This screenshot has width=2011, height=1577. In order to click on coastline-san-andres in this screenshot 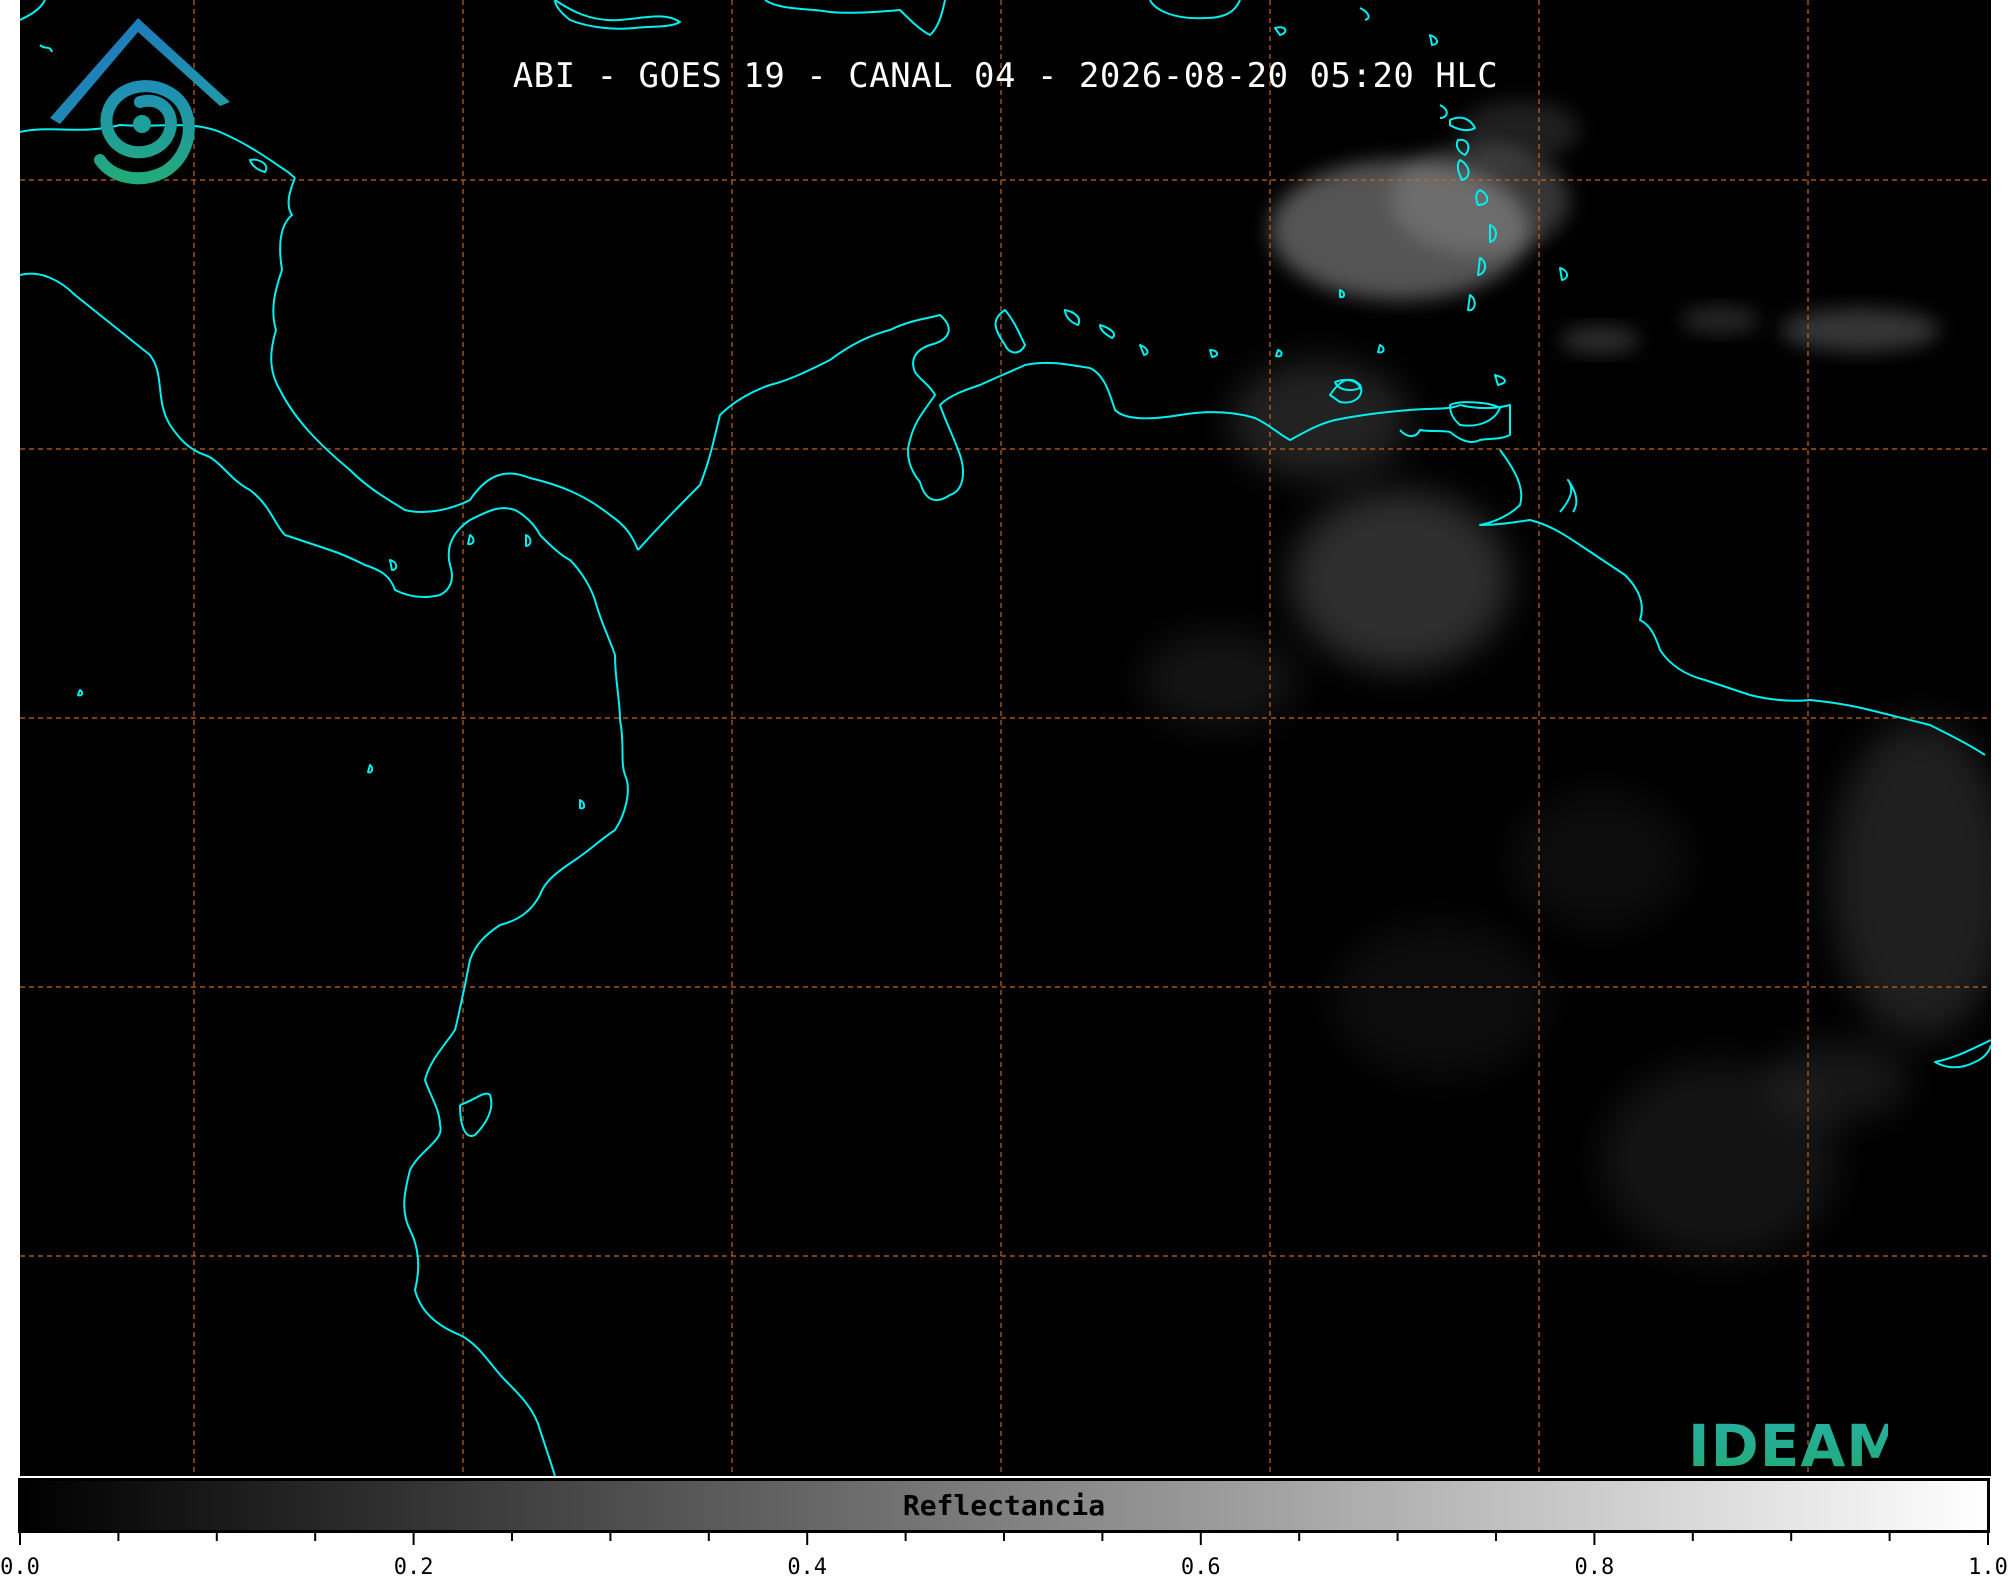, I will do `click(528, 540)`.